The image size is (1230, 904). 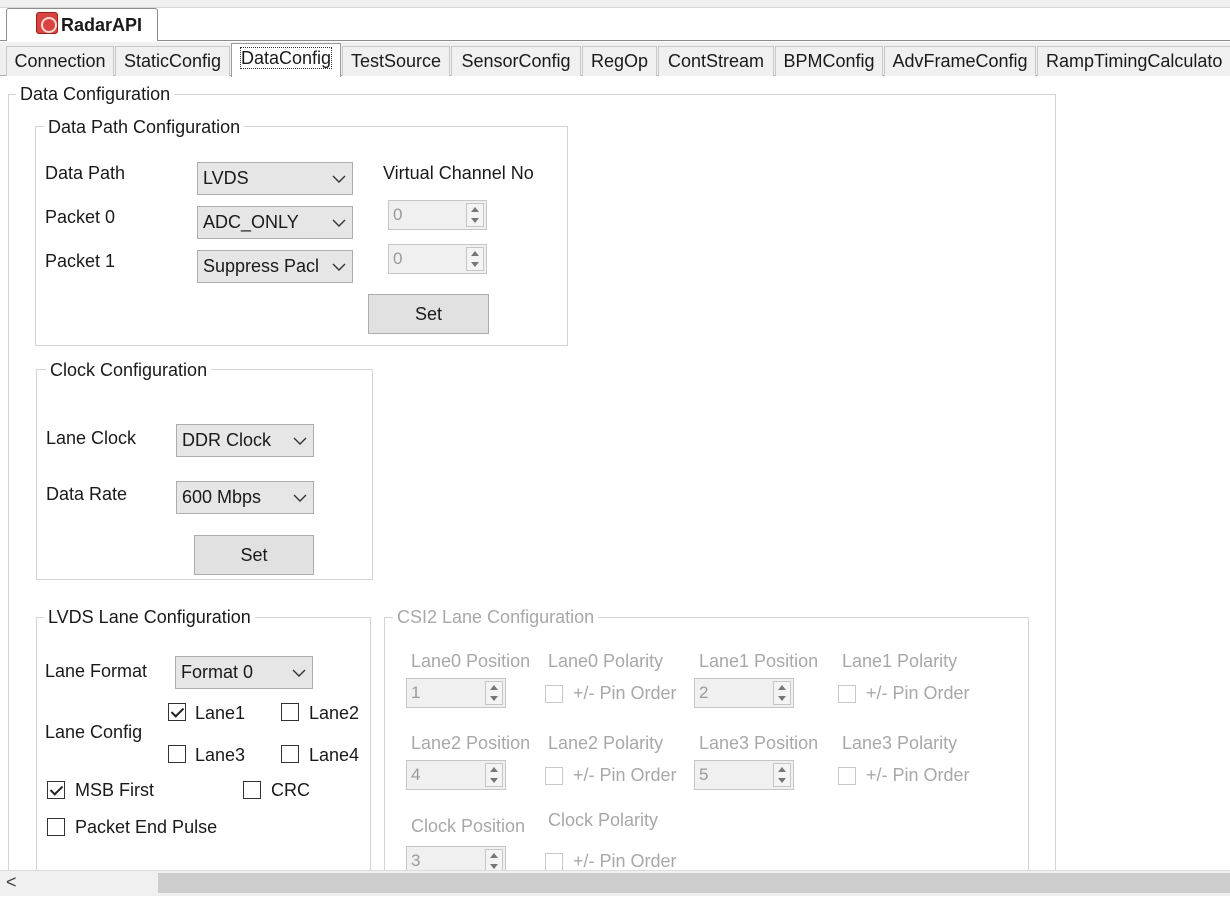 I want to click on clock-pin-order-label: +/- Pin Order, so click(x=625, y=861).